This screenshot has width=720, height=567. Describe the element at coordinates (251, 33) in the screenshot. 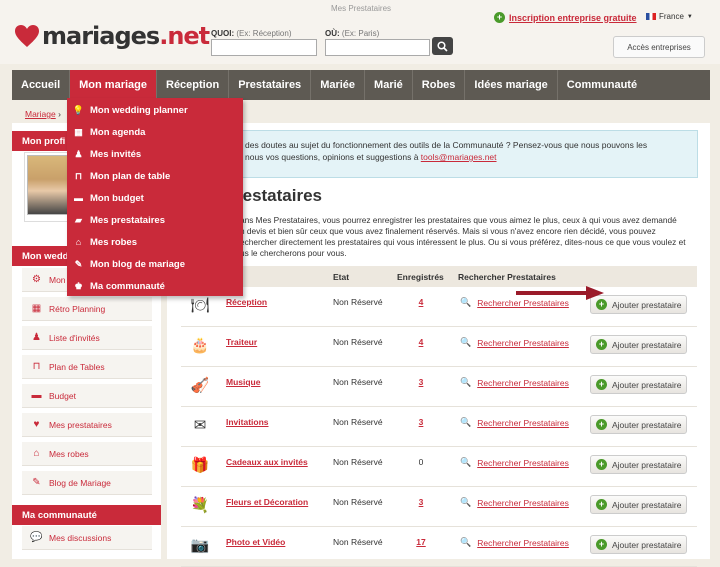

I see `quoi-label: QUOI: (Ex: Réception)` at that location.